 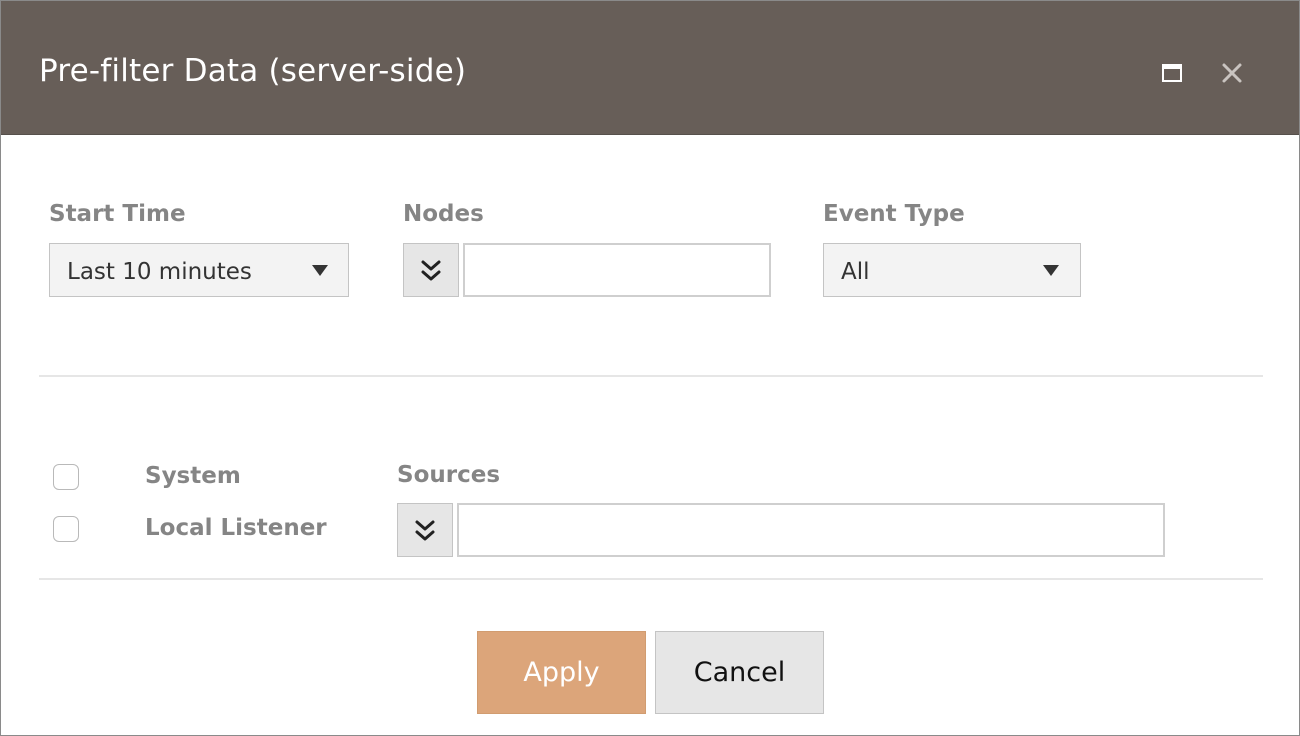 I want to click on close-button, so click(x=1232, y=73).